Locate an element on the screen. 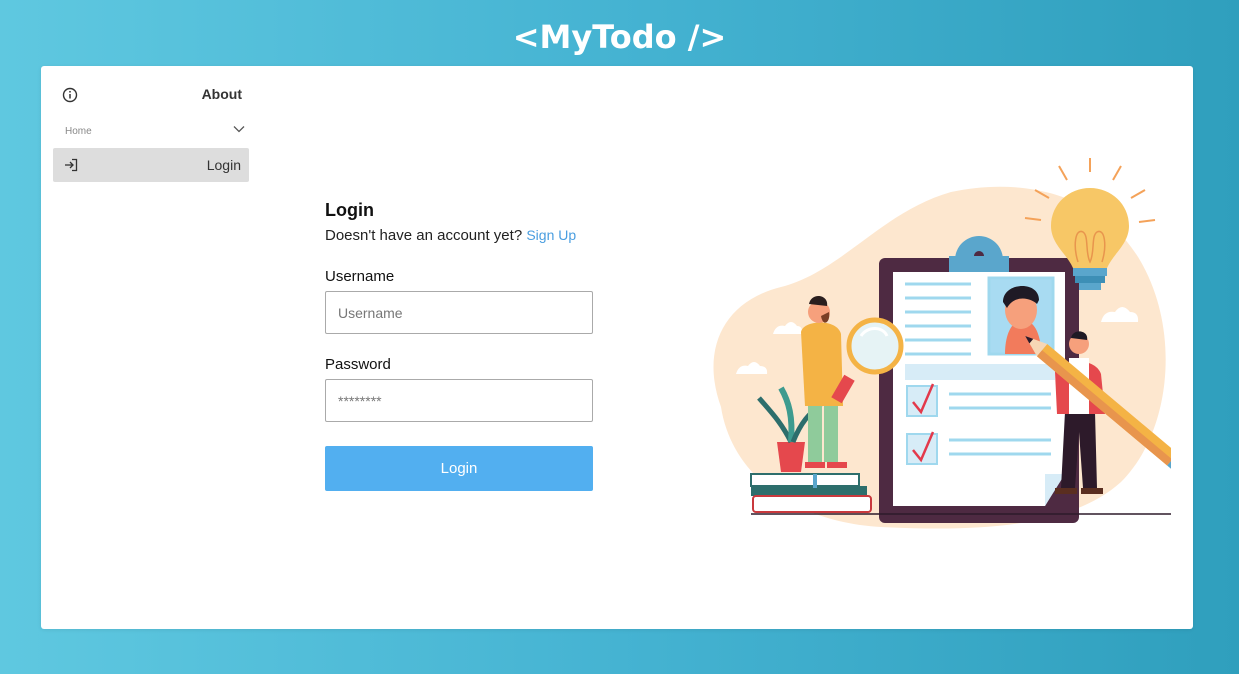 Image resolution: width=1239 pixels, height=674 pixels. signup-prompt: Doesn't have an account yet? Sign Up is located at coordinates (459, 235).